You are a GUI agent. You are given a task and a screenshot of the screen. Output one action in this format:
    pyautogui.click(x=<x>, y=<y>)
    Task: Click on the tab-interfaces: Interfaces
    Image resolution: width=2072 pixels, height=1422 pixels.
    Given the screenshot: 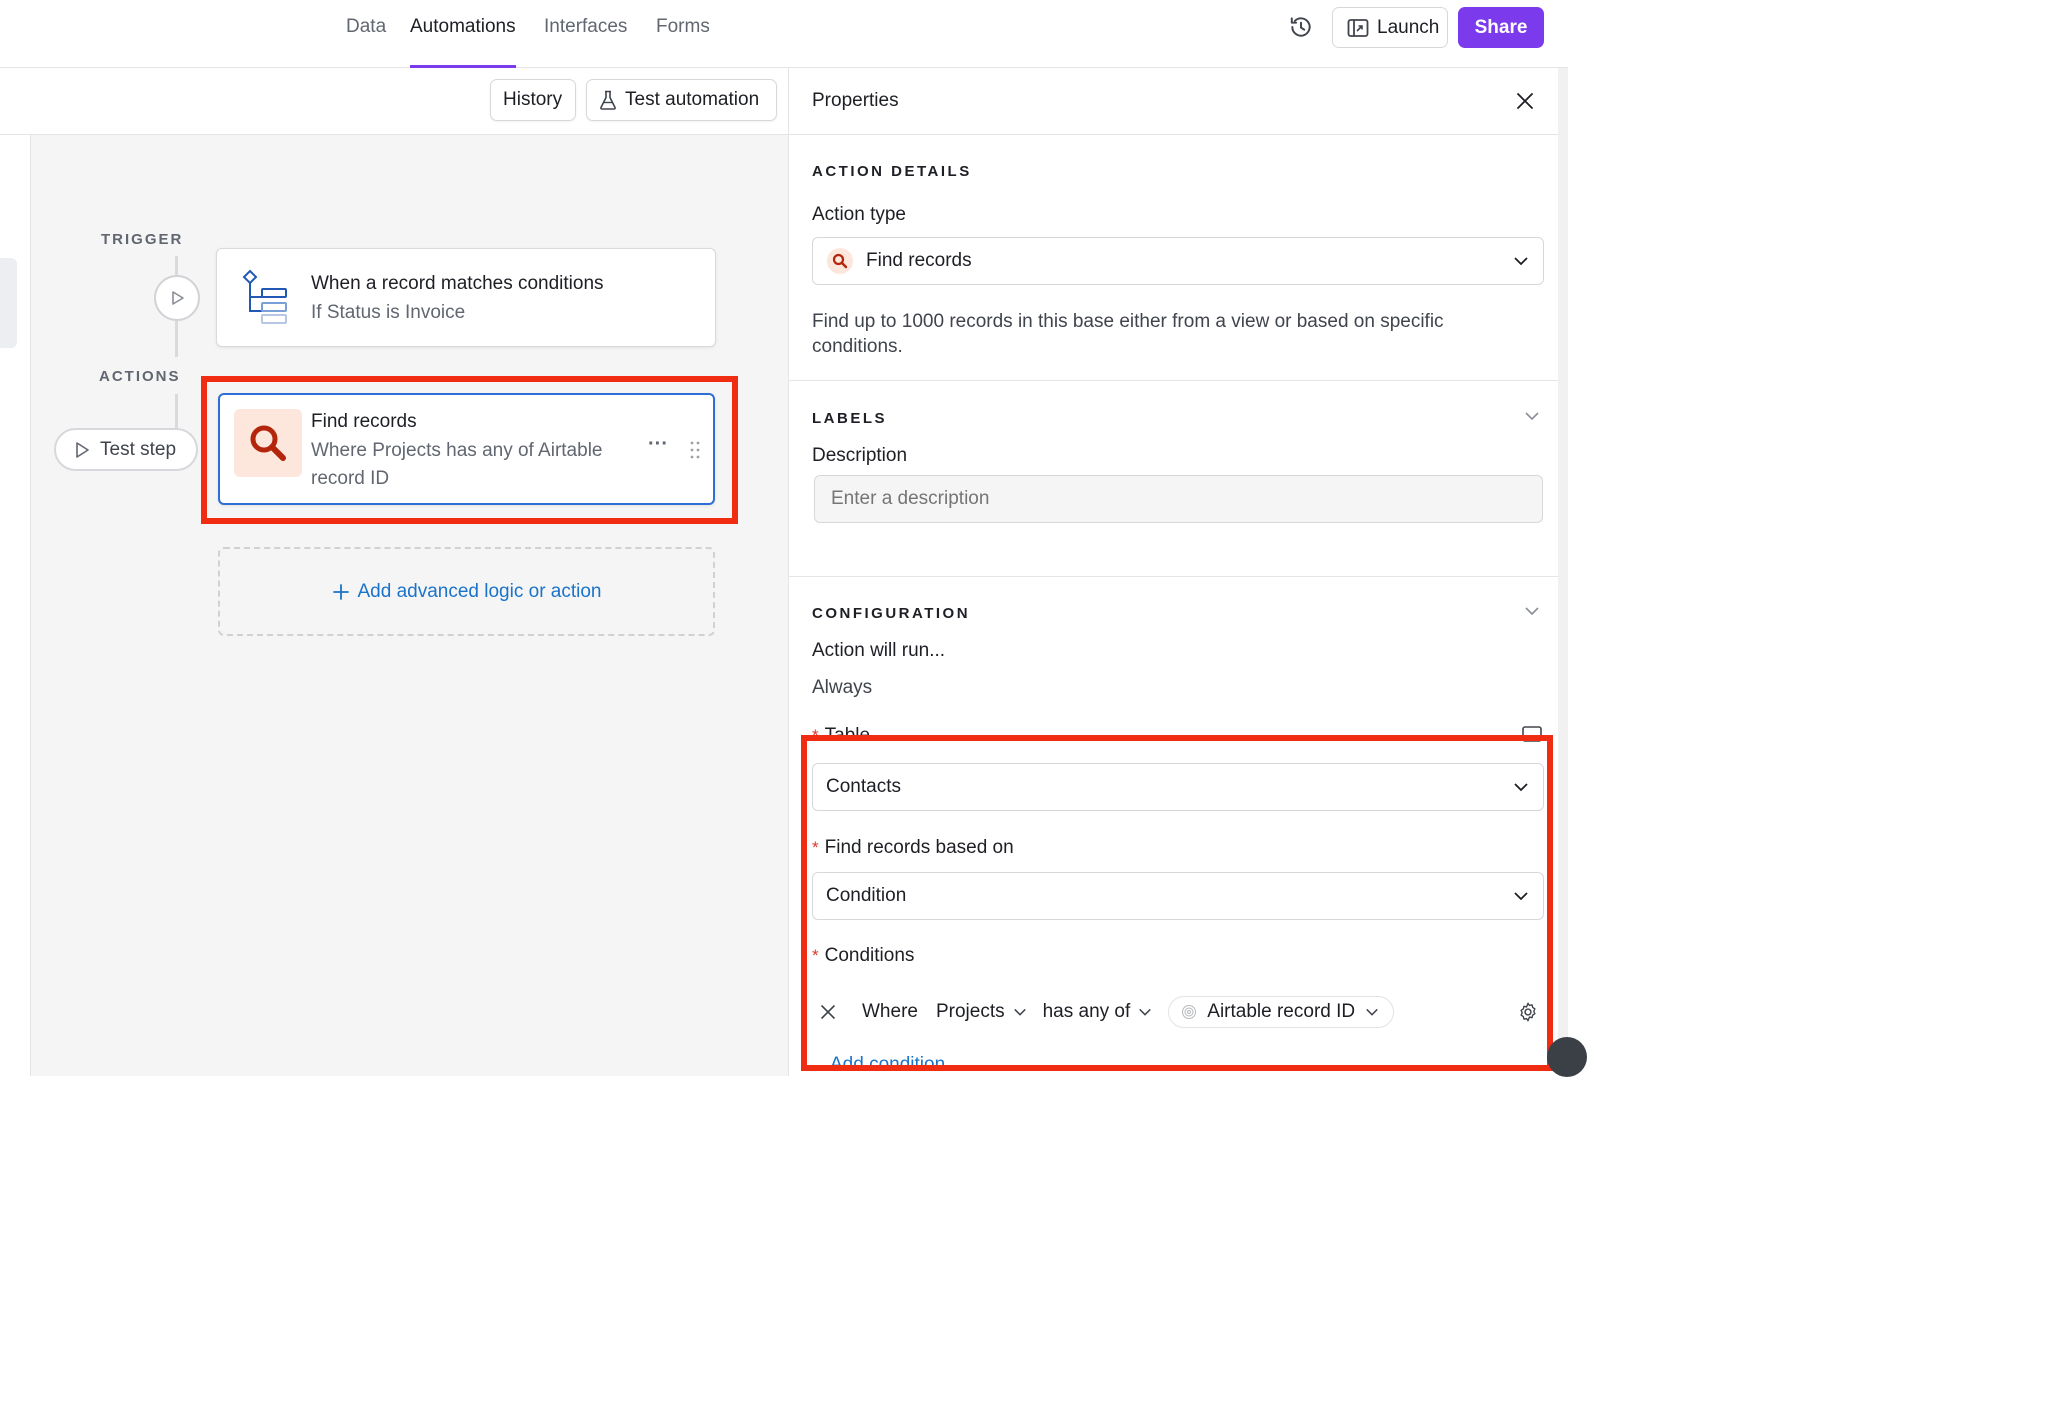 What is the action you would take?
    pyautogui.click(x=585, y=42)
    